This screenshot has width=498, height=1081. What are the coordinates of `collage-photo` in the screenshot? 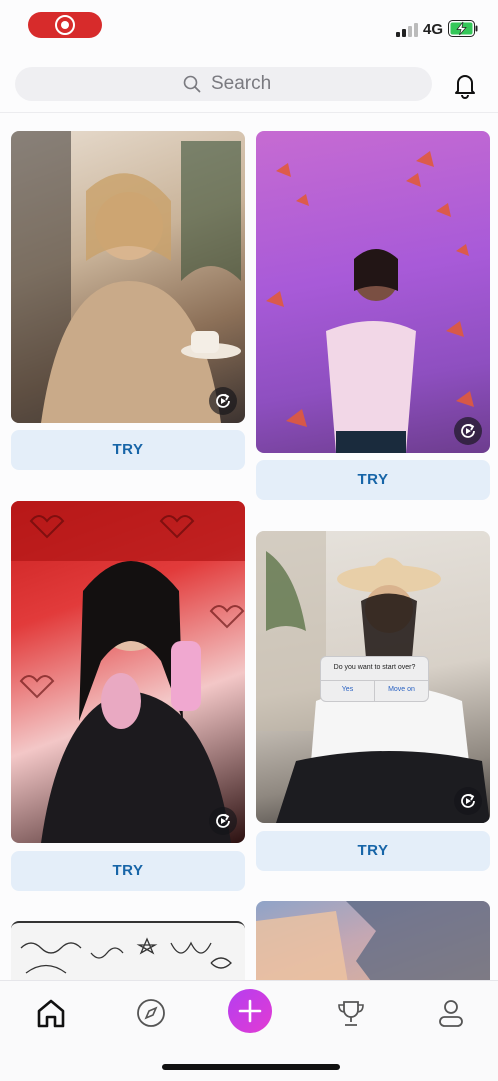 It's located at (373, 940).